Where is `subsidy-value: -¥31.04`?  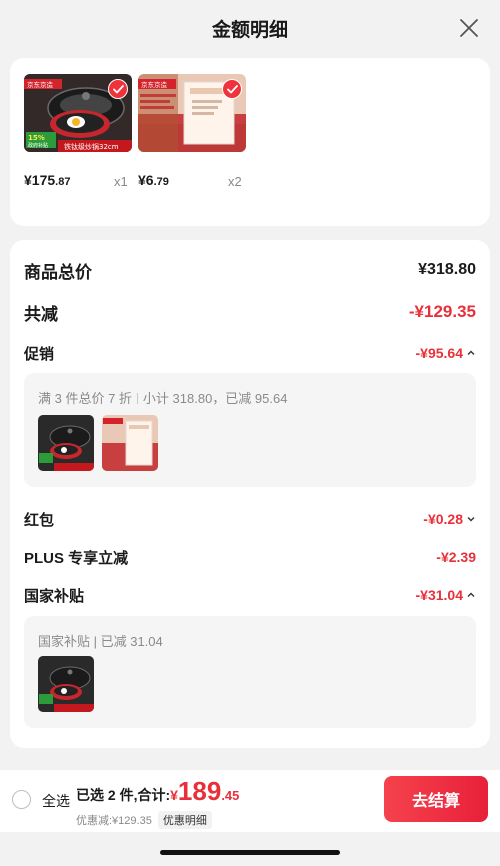 subsidy-value: -¥31.04 is located at coordinates (439, 595).